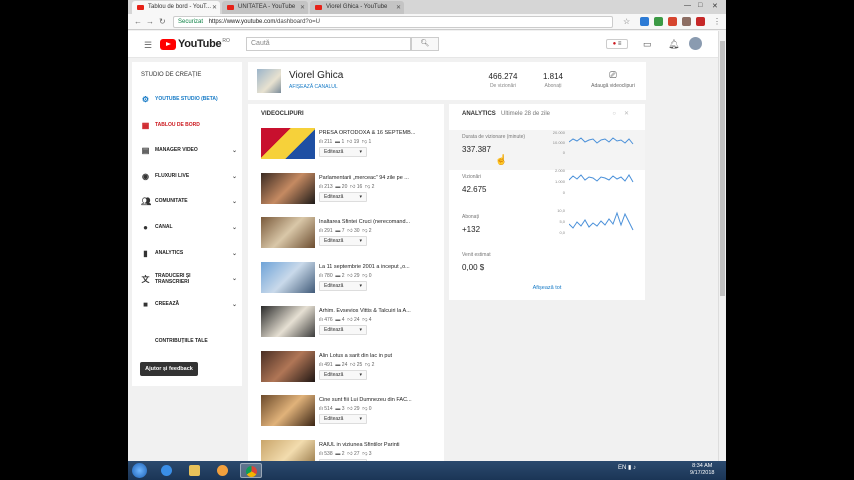 Image resolution: width=854 pixels, height=480 pixels. Describe the element at coordinates (613, 79) in the screenshot. I see `upload-videos-button: ⎚ Adaugă videoclipuri` at that location.